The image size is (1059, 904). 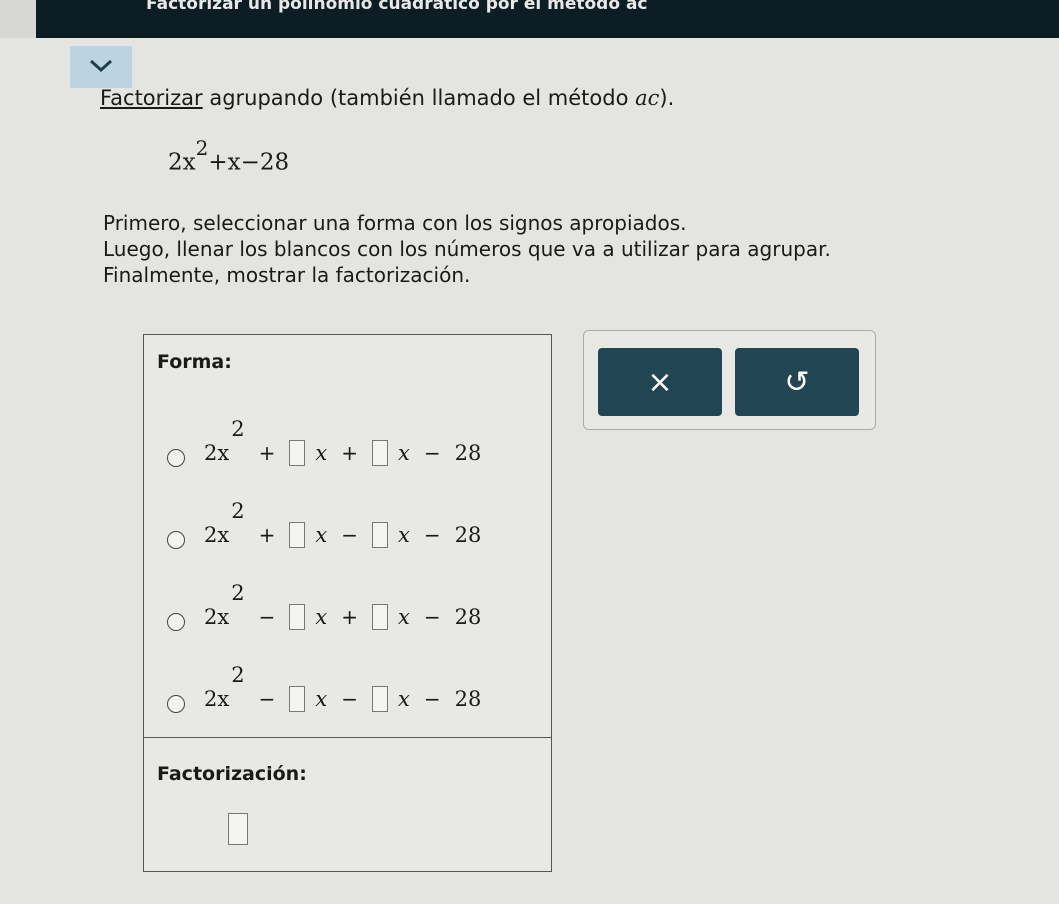 I want to click on tool-panel: × ↺, so click(x=729, y=380).